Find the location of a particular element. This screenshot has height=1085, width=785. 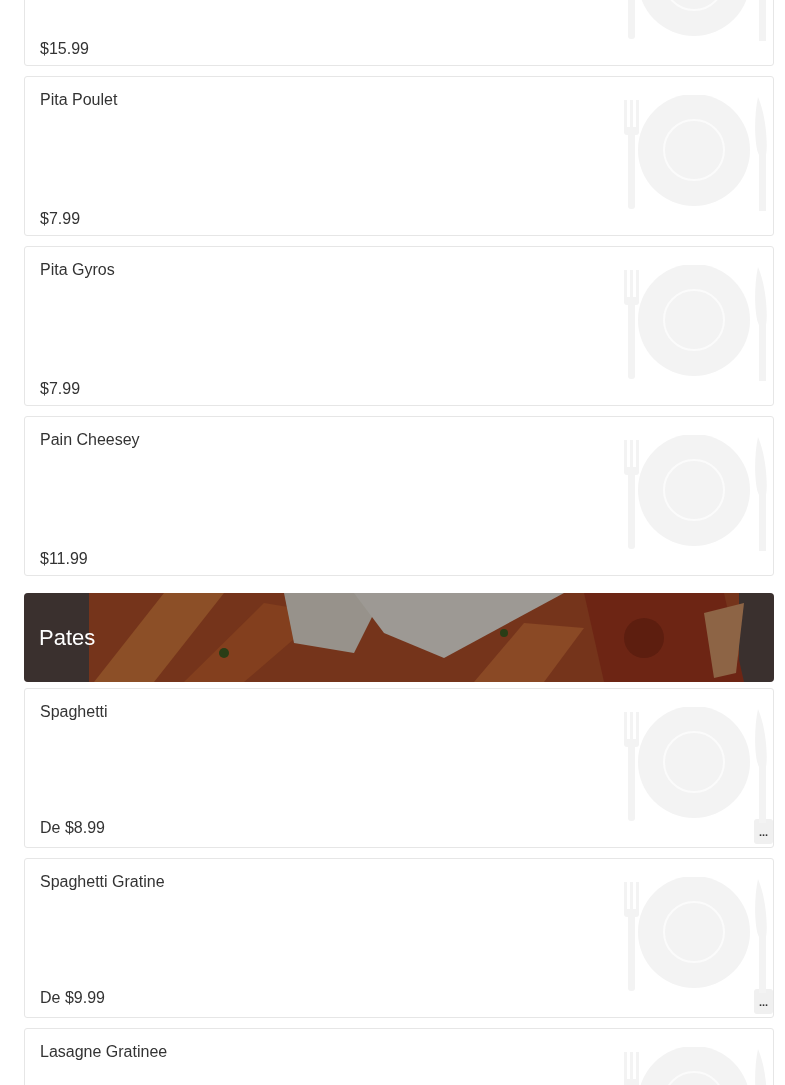

item-name: Lasagne Gratinee is located at coordinates (104, 1052).